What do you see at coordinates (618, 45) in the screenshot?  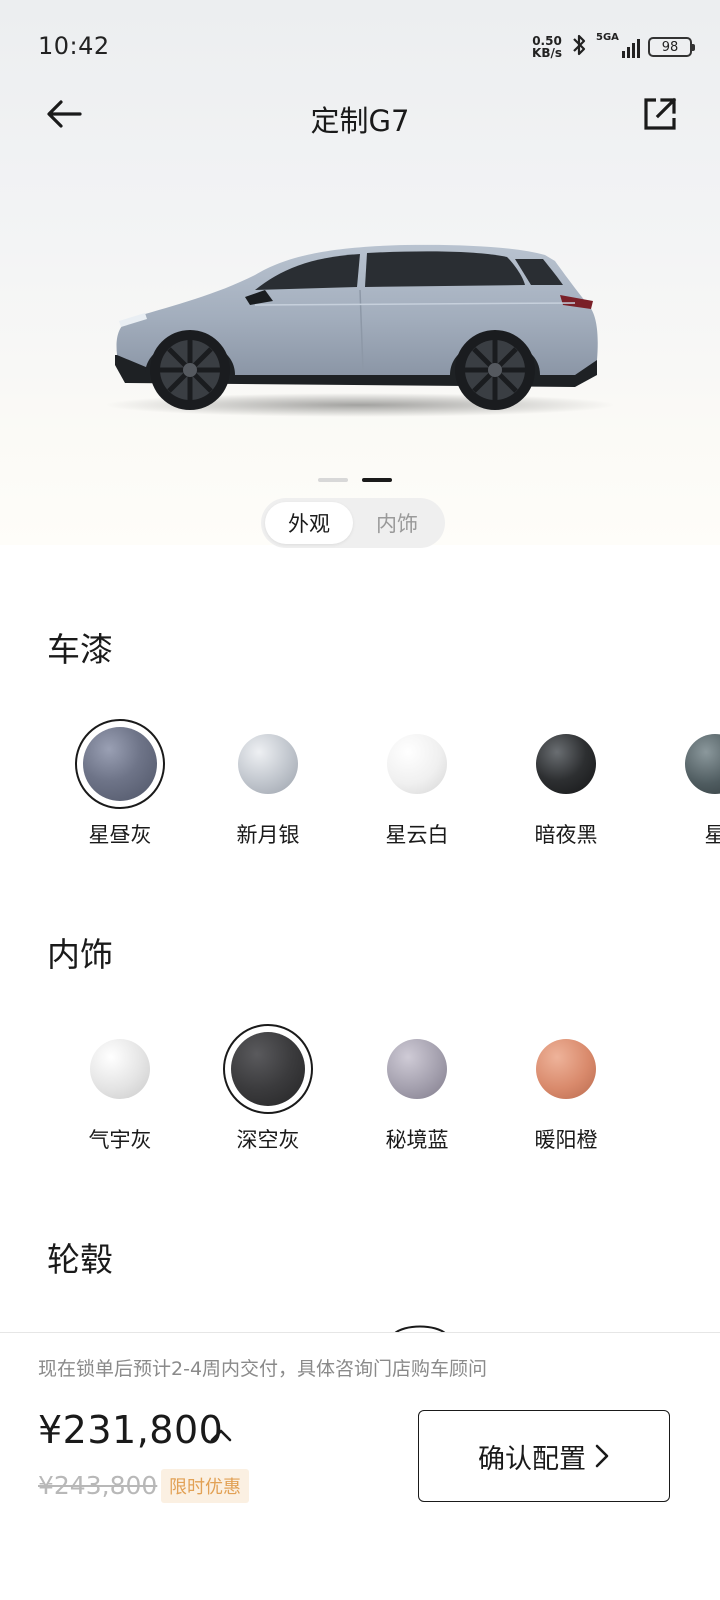 I see `signal-icon: 5GA` at bounding box center [618, 45].